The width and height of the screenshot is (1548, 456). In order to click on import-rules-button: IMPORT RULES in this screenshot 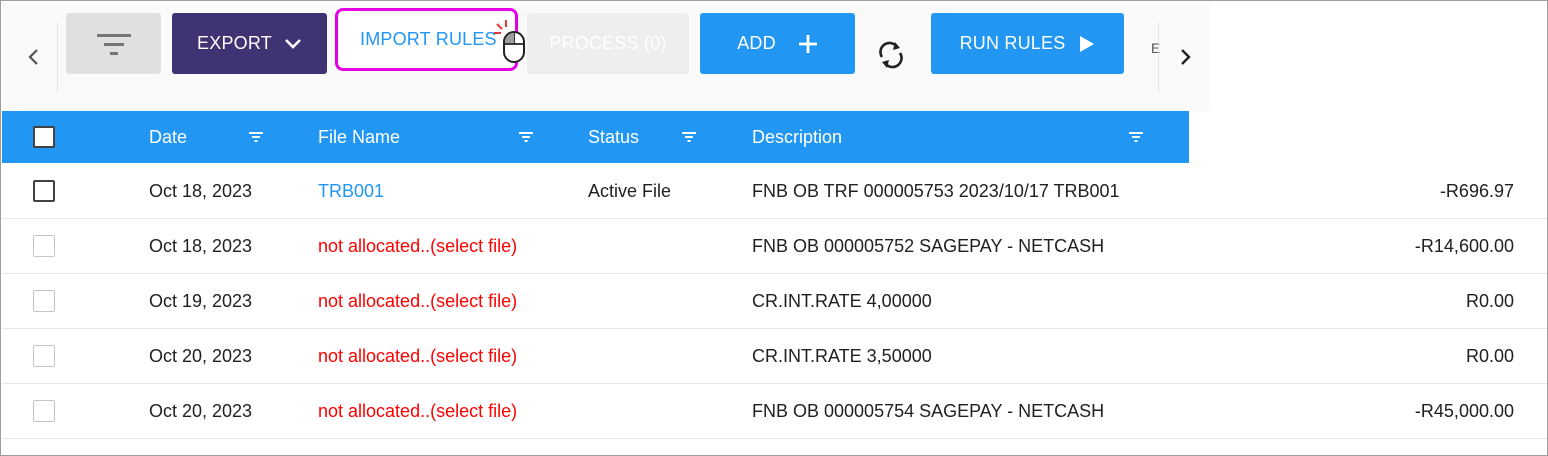, I will do `click(426, 39)`.